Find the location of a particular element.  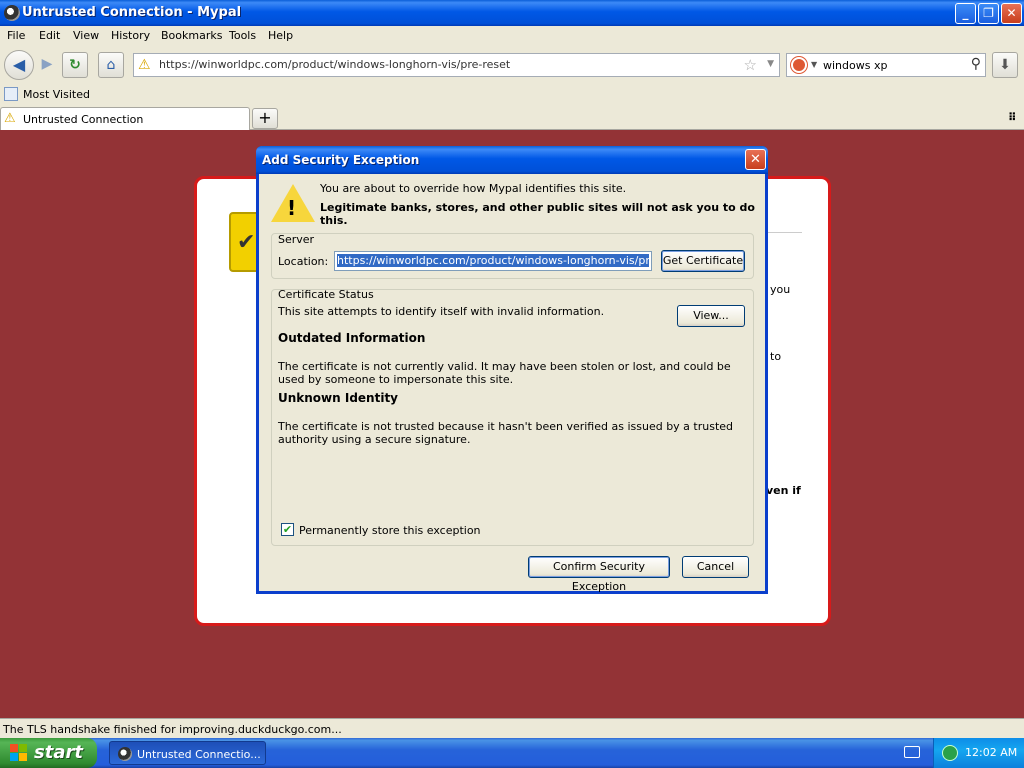

url-dropdown-icon: ▼ is located at coordinates (770, 64).